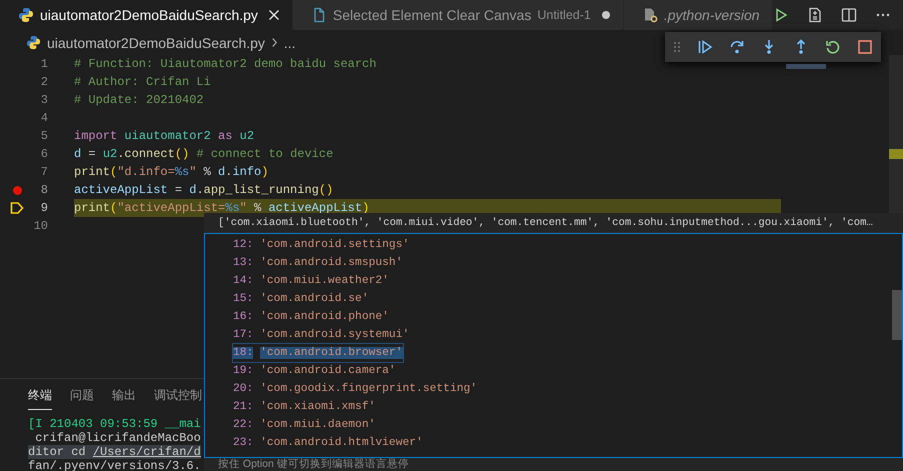 The height and width of the screenshot is (471, 903). Describe the element at coordinates (44, 190) in the screenshot. I see `line-number: 8` at that location.